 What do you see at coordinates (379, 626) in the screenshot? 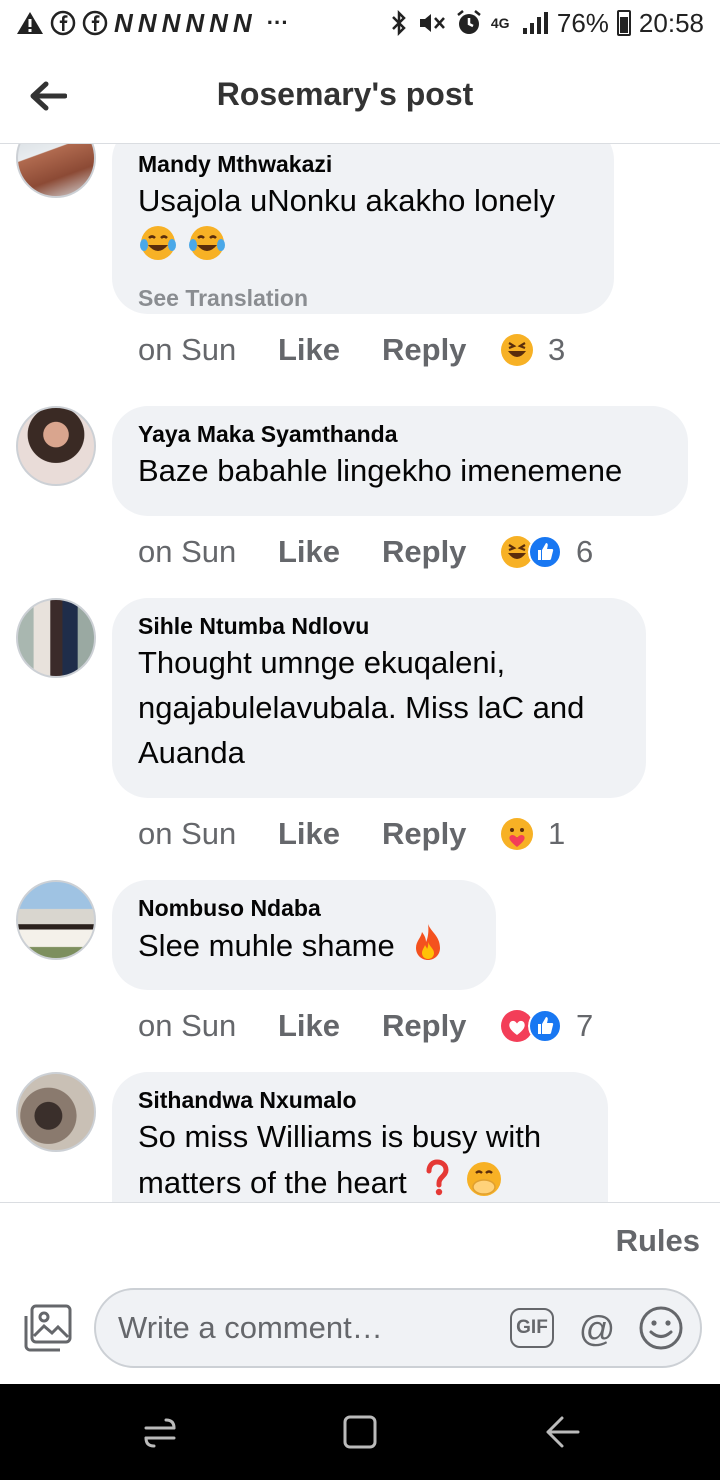
I see `comment-author: Sihle Ntumba Ndlovu` at bounding box center [379, 626].